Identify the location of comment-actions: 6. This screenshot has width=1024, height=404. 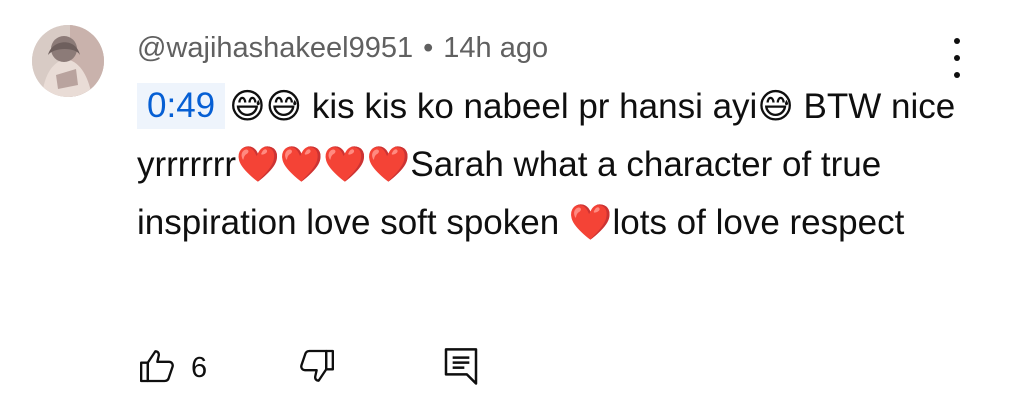
(309, 368).